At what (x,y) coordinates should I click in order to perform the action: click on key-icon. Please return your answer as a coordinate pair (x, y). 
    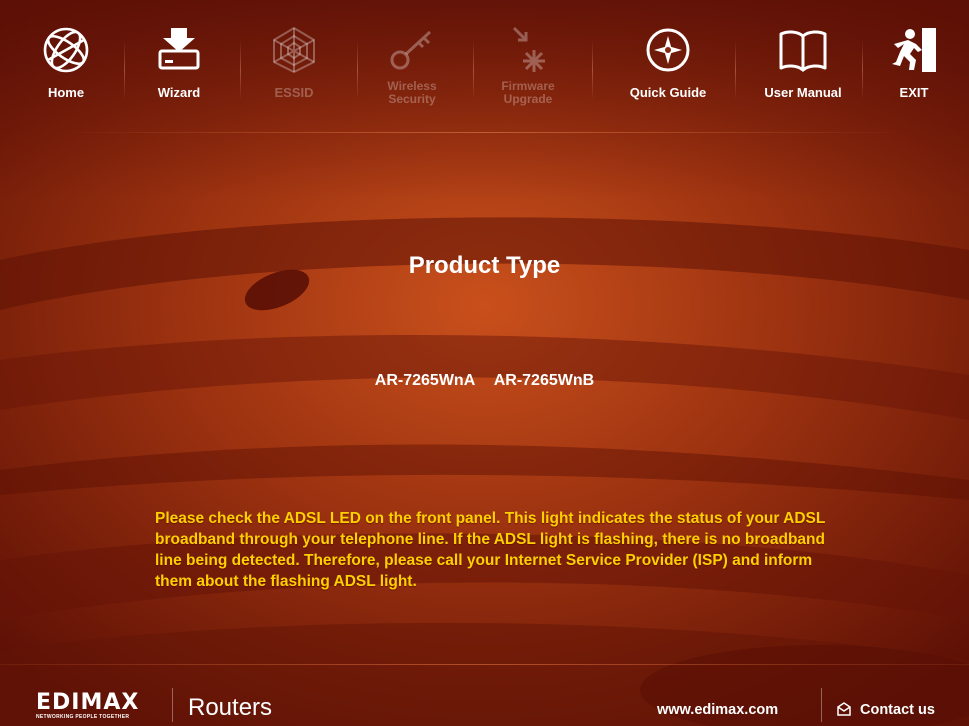
    Looking at the image, I should click on (411, 50).